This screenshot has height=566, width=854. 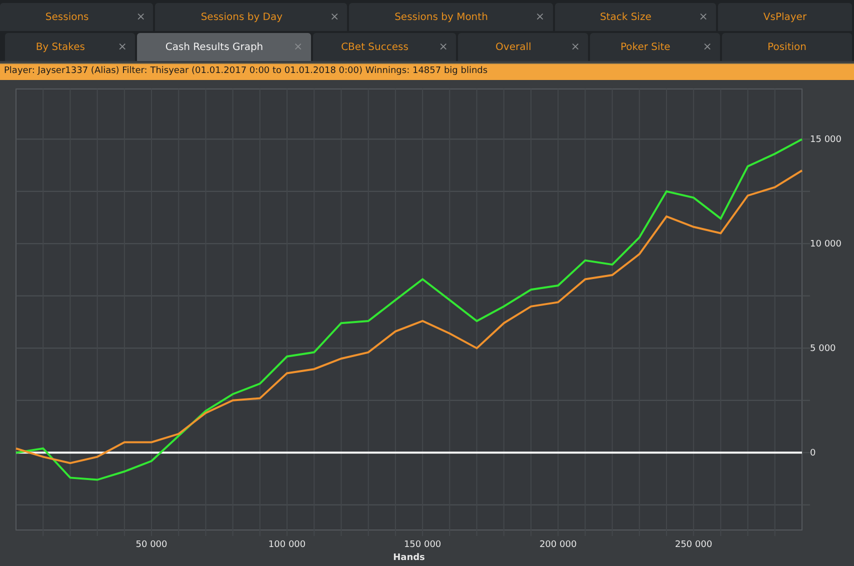 What do you see at coordinates (823, 349) in the screenshot?
I see `y-tick-label: 5 000` at bounding box center [823, 349].